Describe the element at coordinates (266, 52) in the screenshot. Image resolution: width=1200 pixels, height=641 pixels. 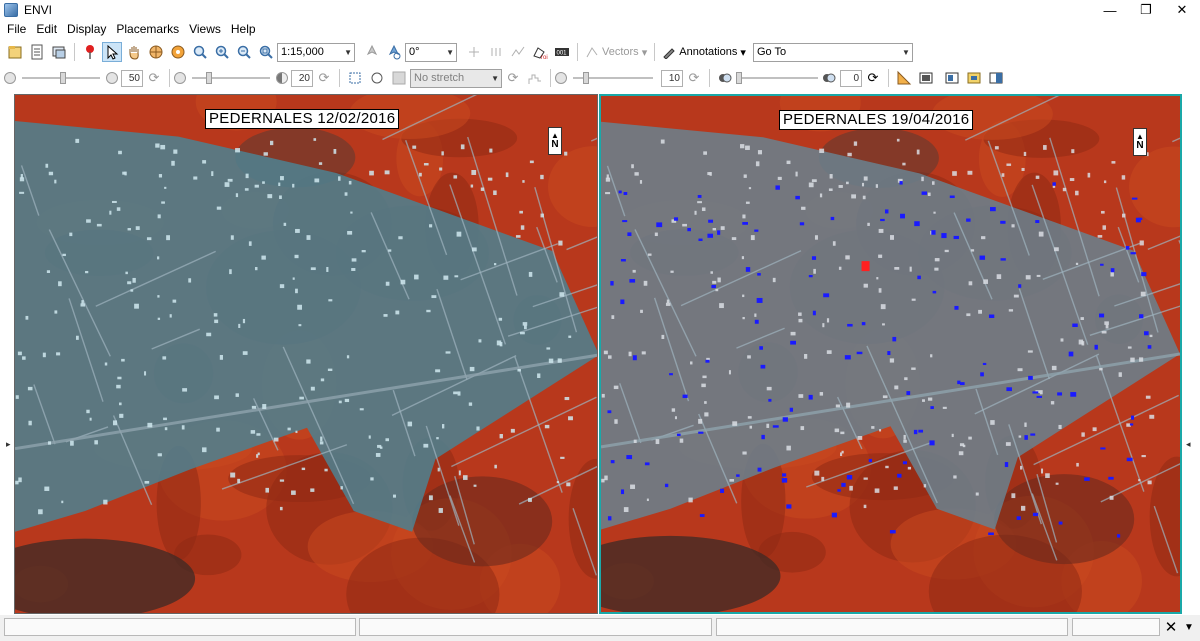
I see `full-extent-icon` at that location.